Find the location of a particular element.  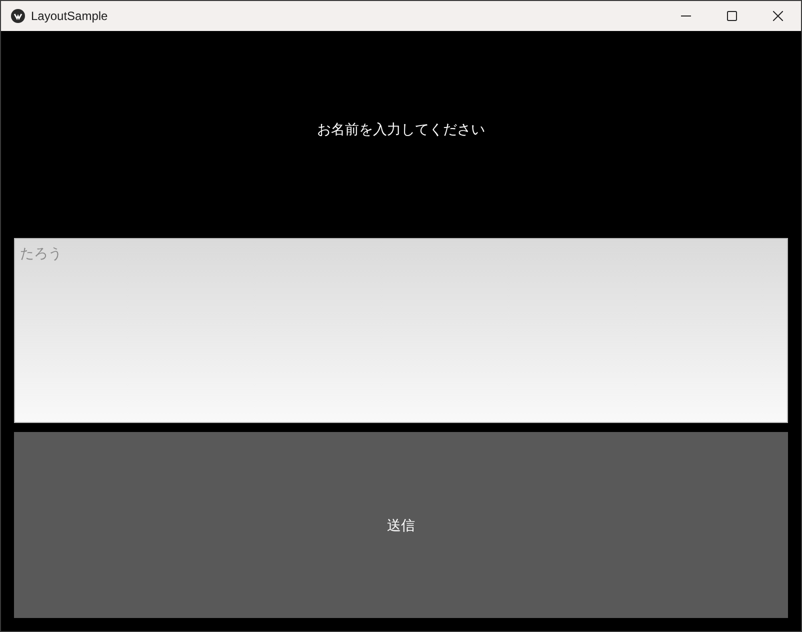

app-logo-icon is located at coordinates (18, 16).